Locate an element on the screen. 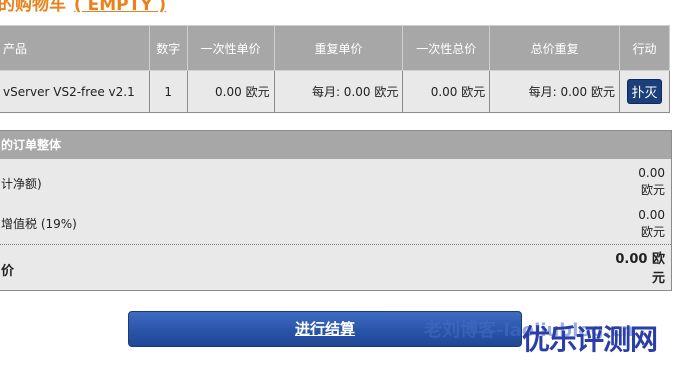 The height and width of the screenshot is (366, 680). cell-onetime-unit: 0.00 欧元 is located at coordinates (230, 91).